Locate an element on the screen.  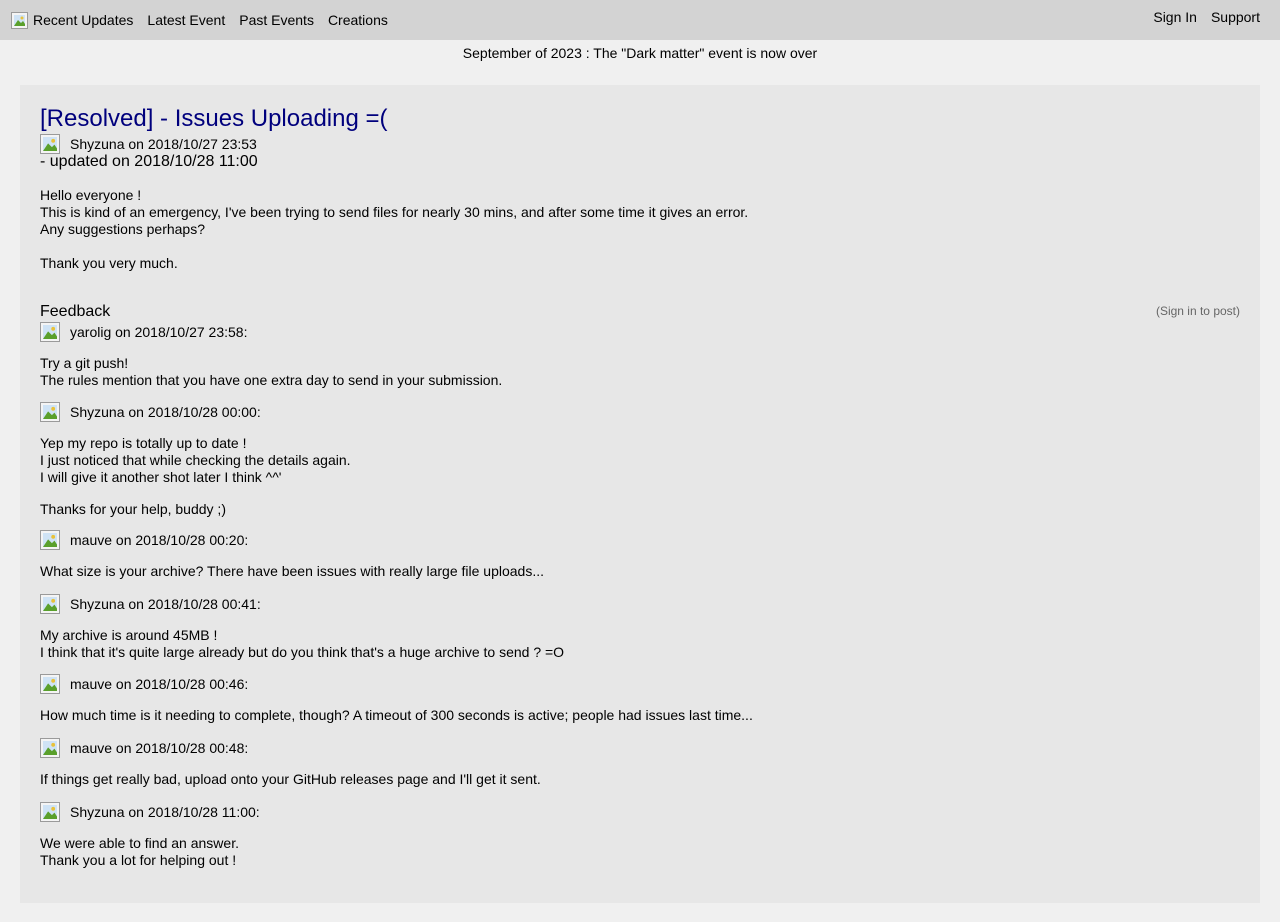
nav-right: Sign In Support is located at coordinates (1199, 17).